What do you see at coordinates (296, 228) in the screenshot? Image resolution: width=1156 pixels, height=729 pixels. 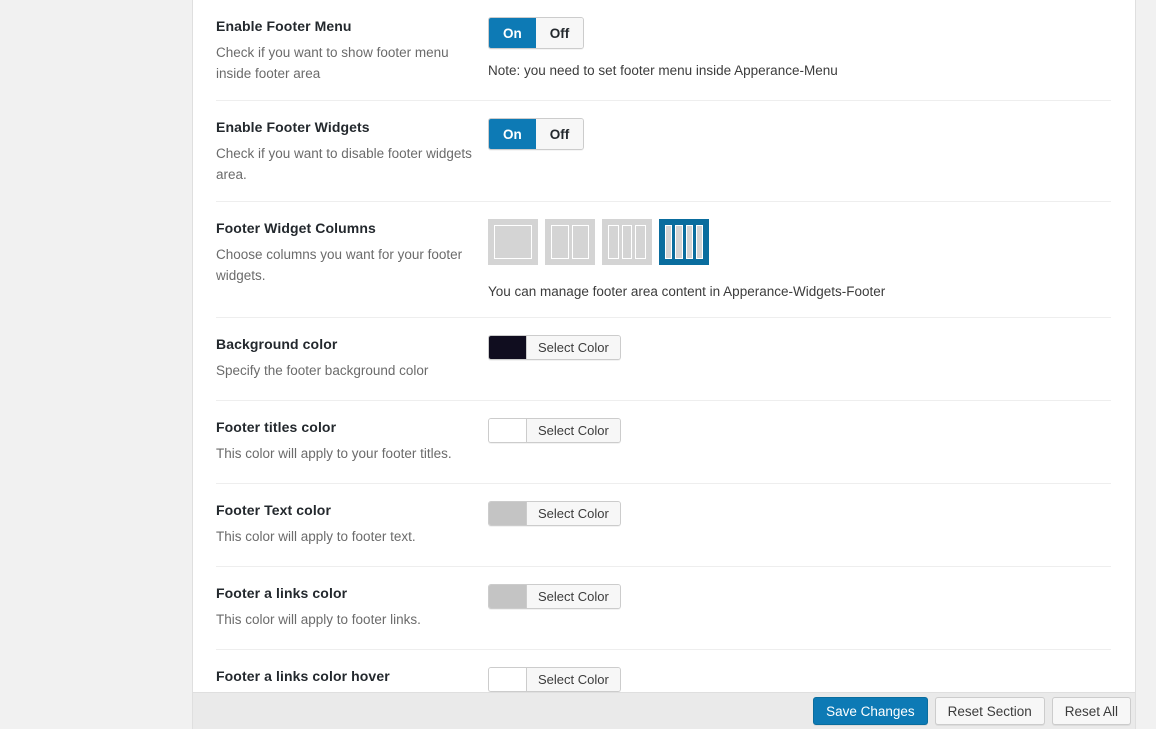 I see `row-title: Footer Widget Columns` at bounding box center [296, 228].